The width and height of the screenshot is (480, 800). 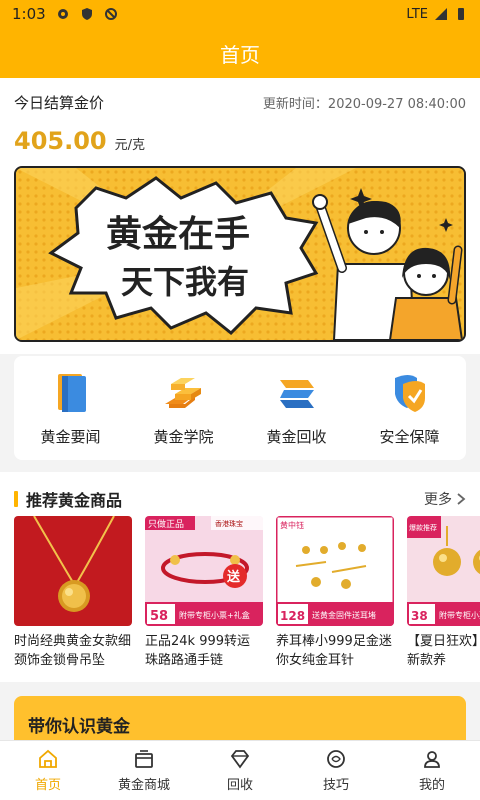 What do you see at coordinates (443, 651) in the screenshot?
I see `product-name: 【夏日狂欢】金999新款养` at bounding box center [443, 651].